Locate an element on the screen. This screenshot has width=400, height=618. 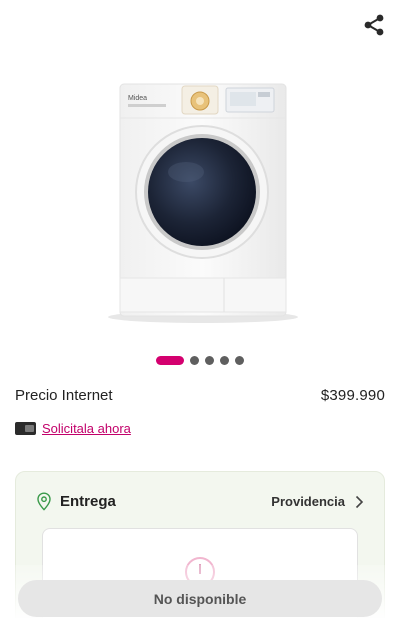
credit-row: Solicitala ahora is located at coordinates (73, 428).